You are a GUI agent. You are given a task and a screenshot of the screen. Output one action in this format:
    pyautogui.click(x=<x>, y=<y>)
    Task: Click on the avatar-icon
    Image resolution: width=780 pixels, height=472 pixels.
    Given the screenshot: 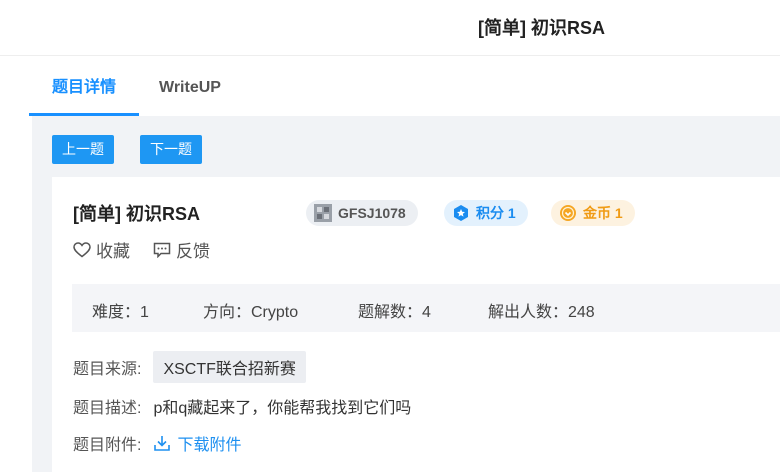 What is the action you would take?
    pyautogui.click(x=323, y=213)
    